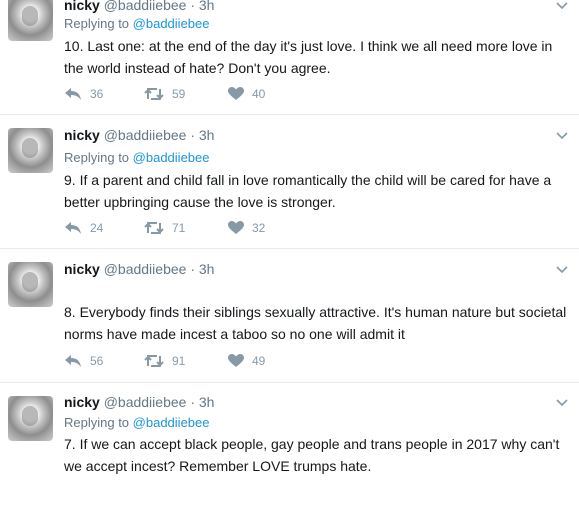 This screenshot has height=517, width=579. Describe the element at coordinates (246, 94) in the screenshot. I see `like-button: 40` at that location.